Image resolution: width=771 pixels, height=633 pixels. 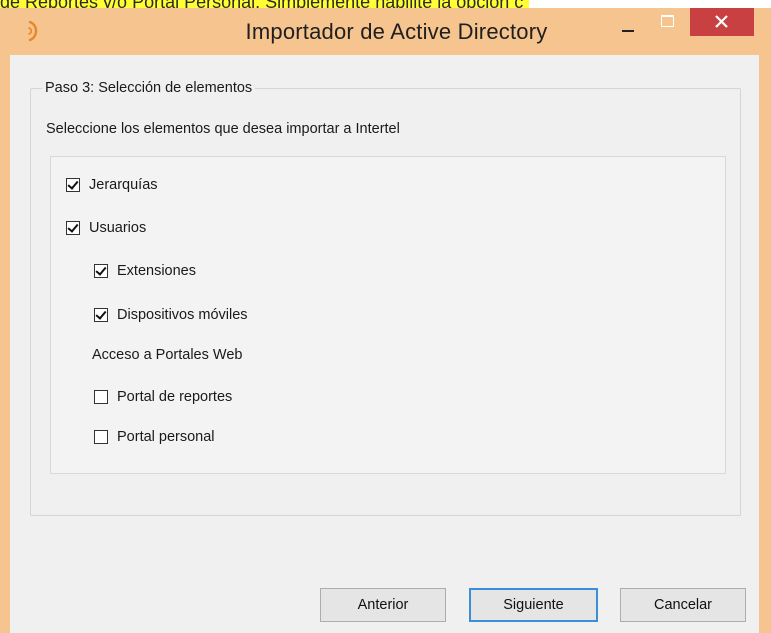 I want to click on portal-personal-label: Portal personal, so click(x=166, y=437).